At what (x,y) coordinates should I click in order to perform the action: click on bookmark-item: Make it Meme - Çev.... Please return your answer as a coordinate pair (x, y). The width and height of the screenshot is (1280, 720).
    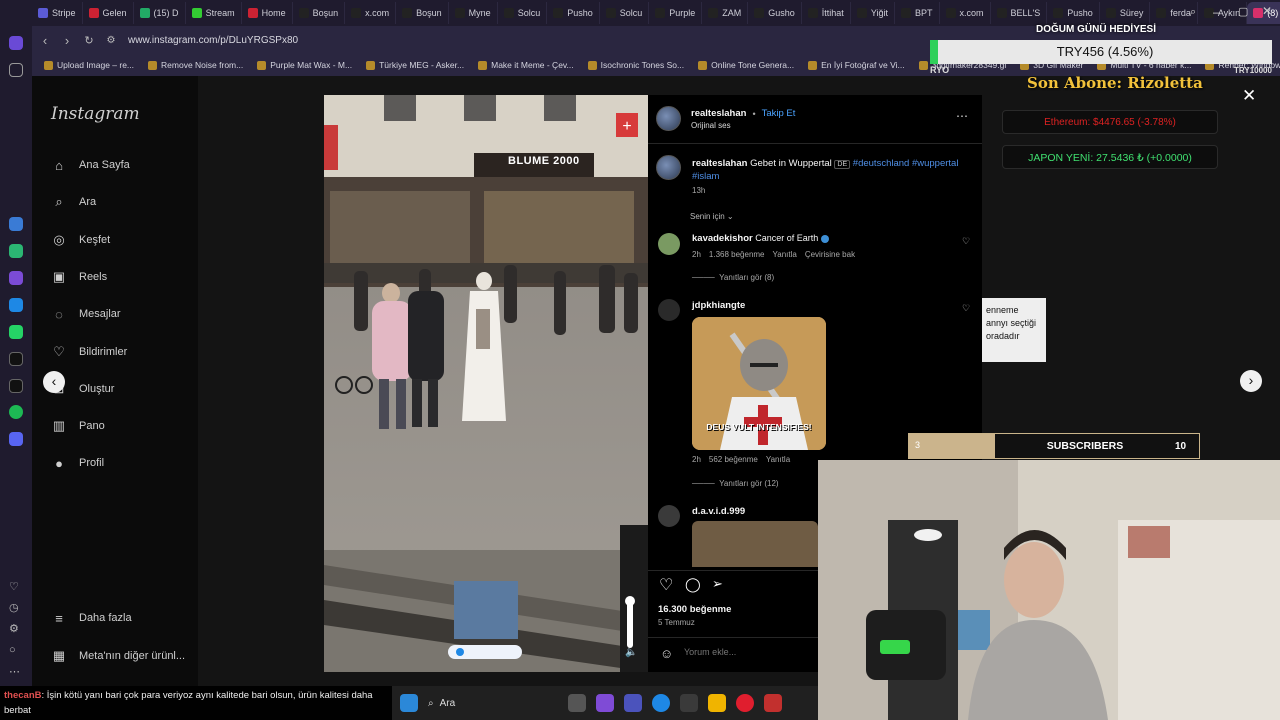
    Looking at the image, I should click on (526, 65).